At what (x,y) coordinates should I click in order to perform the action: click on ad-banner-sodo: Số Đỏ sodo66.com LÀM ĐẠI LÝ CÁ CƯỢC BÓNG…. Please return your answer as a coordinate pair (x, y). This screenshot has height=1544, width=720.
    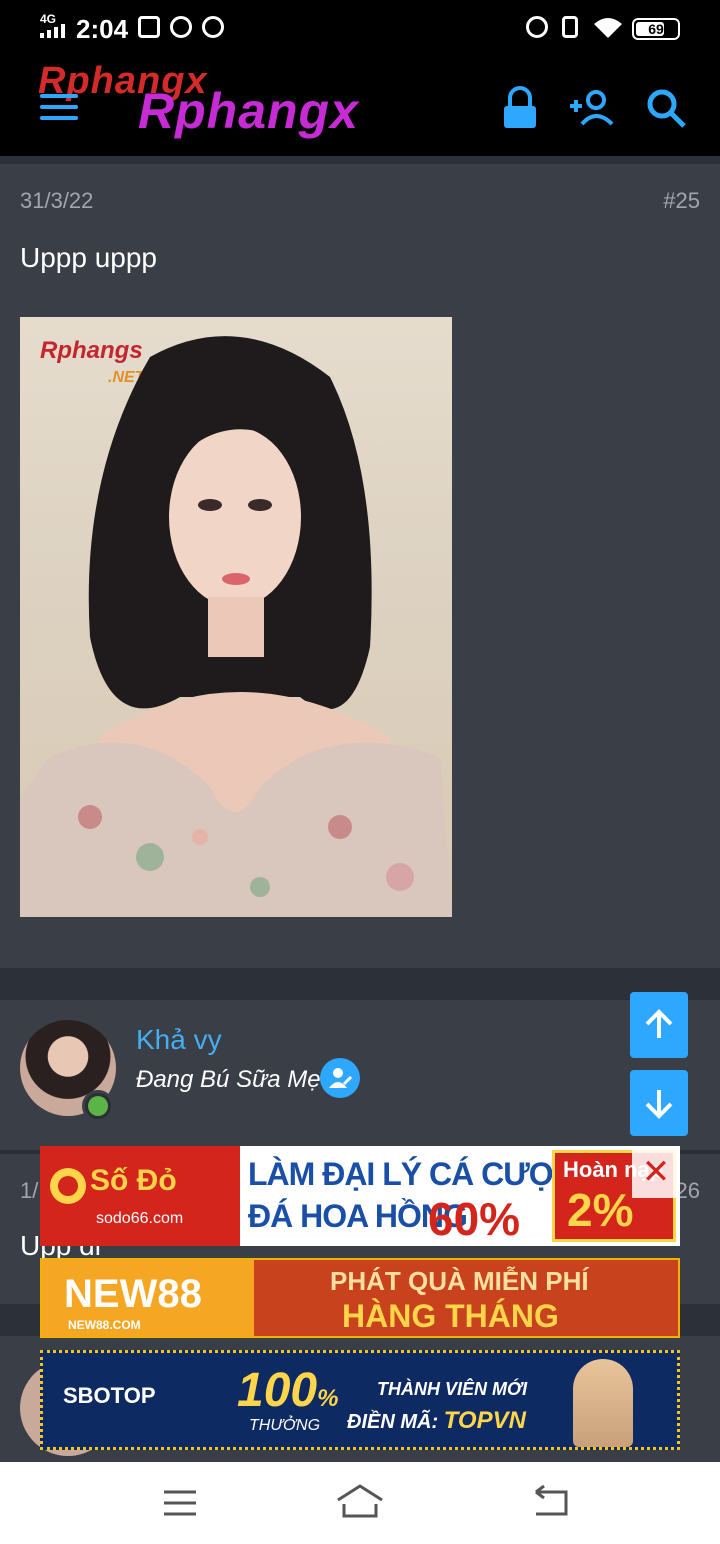
    Looking at the image, I should click on (360, 1196).